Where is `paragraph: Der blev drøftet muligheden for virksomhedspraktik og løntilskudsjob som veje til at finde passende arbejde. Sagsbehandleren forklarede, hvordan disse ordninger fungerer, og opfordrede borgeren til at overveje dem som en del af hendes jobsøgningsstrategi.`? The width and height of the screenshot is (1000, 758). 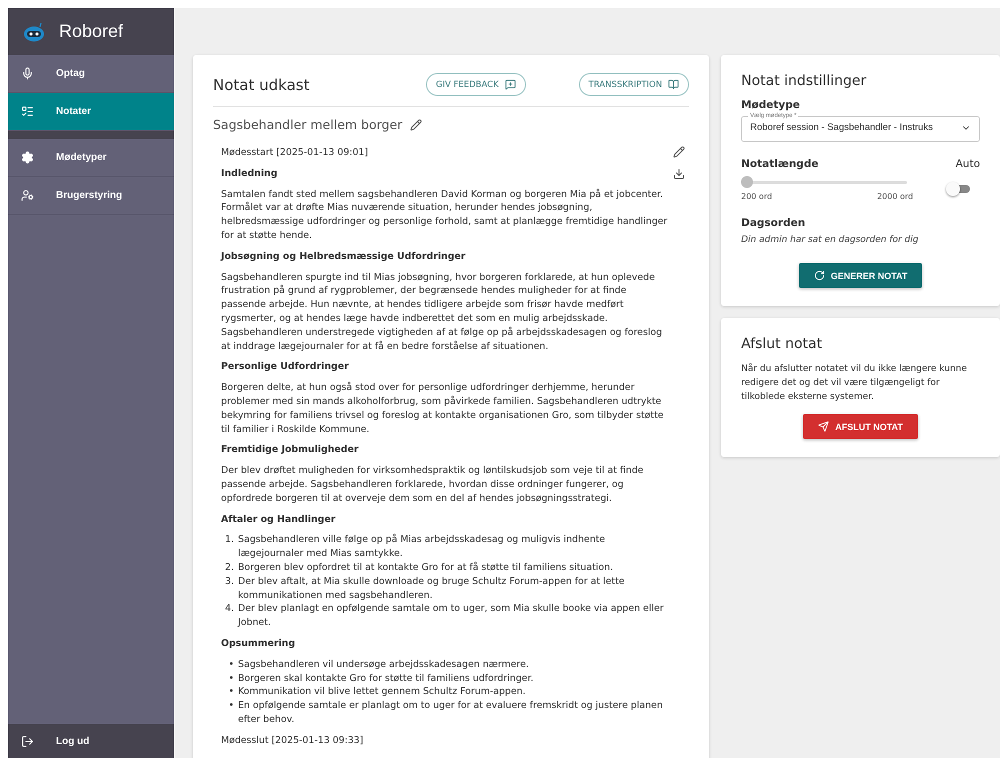 paragraph: Der blev drøftet muligheden for virksomhedspraktik og løntilskudsjob som veje til at finde passende arbejde. Sagsbehandleren forklarede, hvordan disse ordninger fungerer, og opfordrede borgeren til at overveje dem som en del af hendes jobsøgningsstrategi. is located at coordinates (432, 485).